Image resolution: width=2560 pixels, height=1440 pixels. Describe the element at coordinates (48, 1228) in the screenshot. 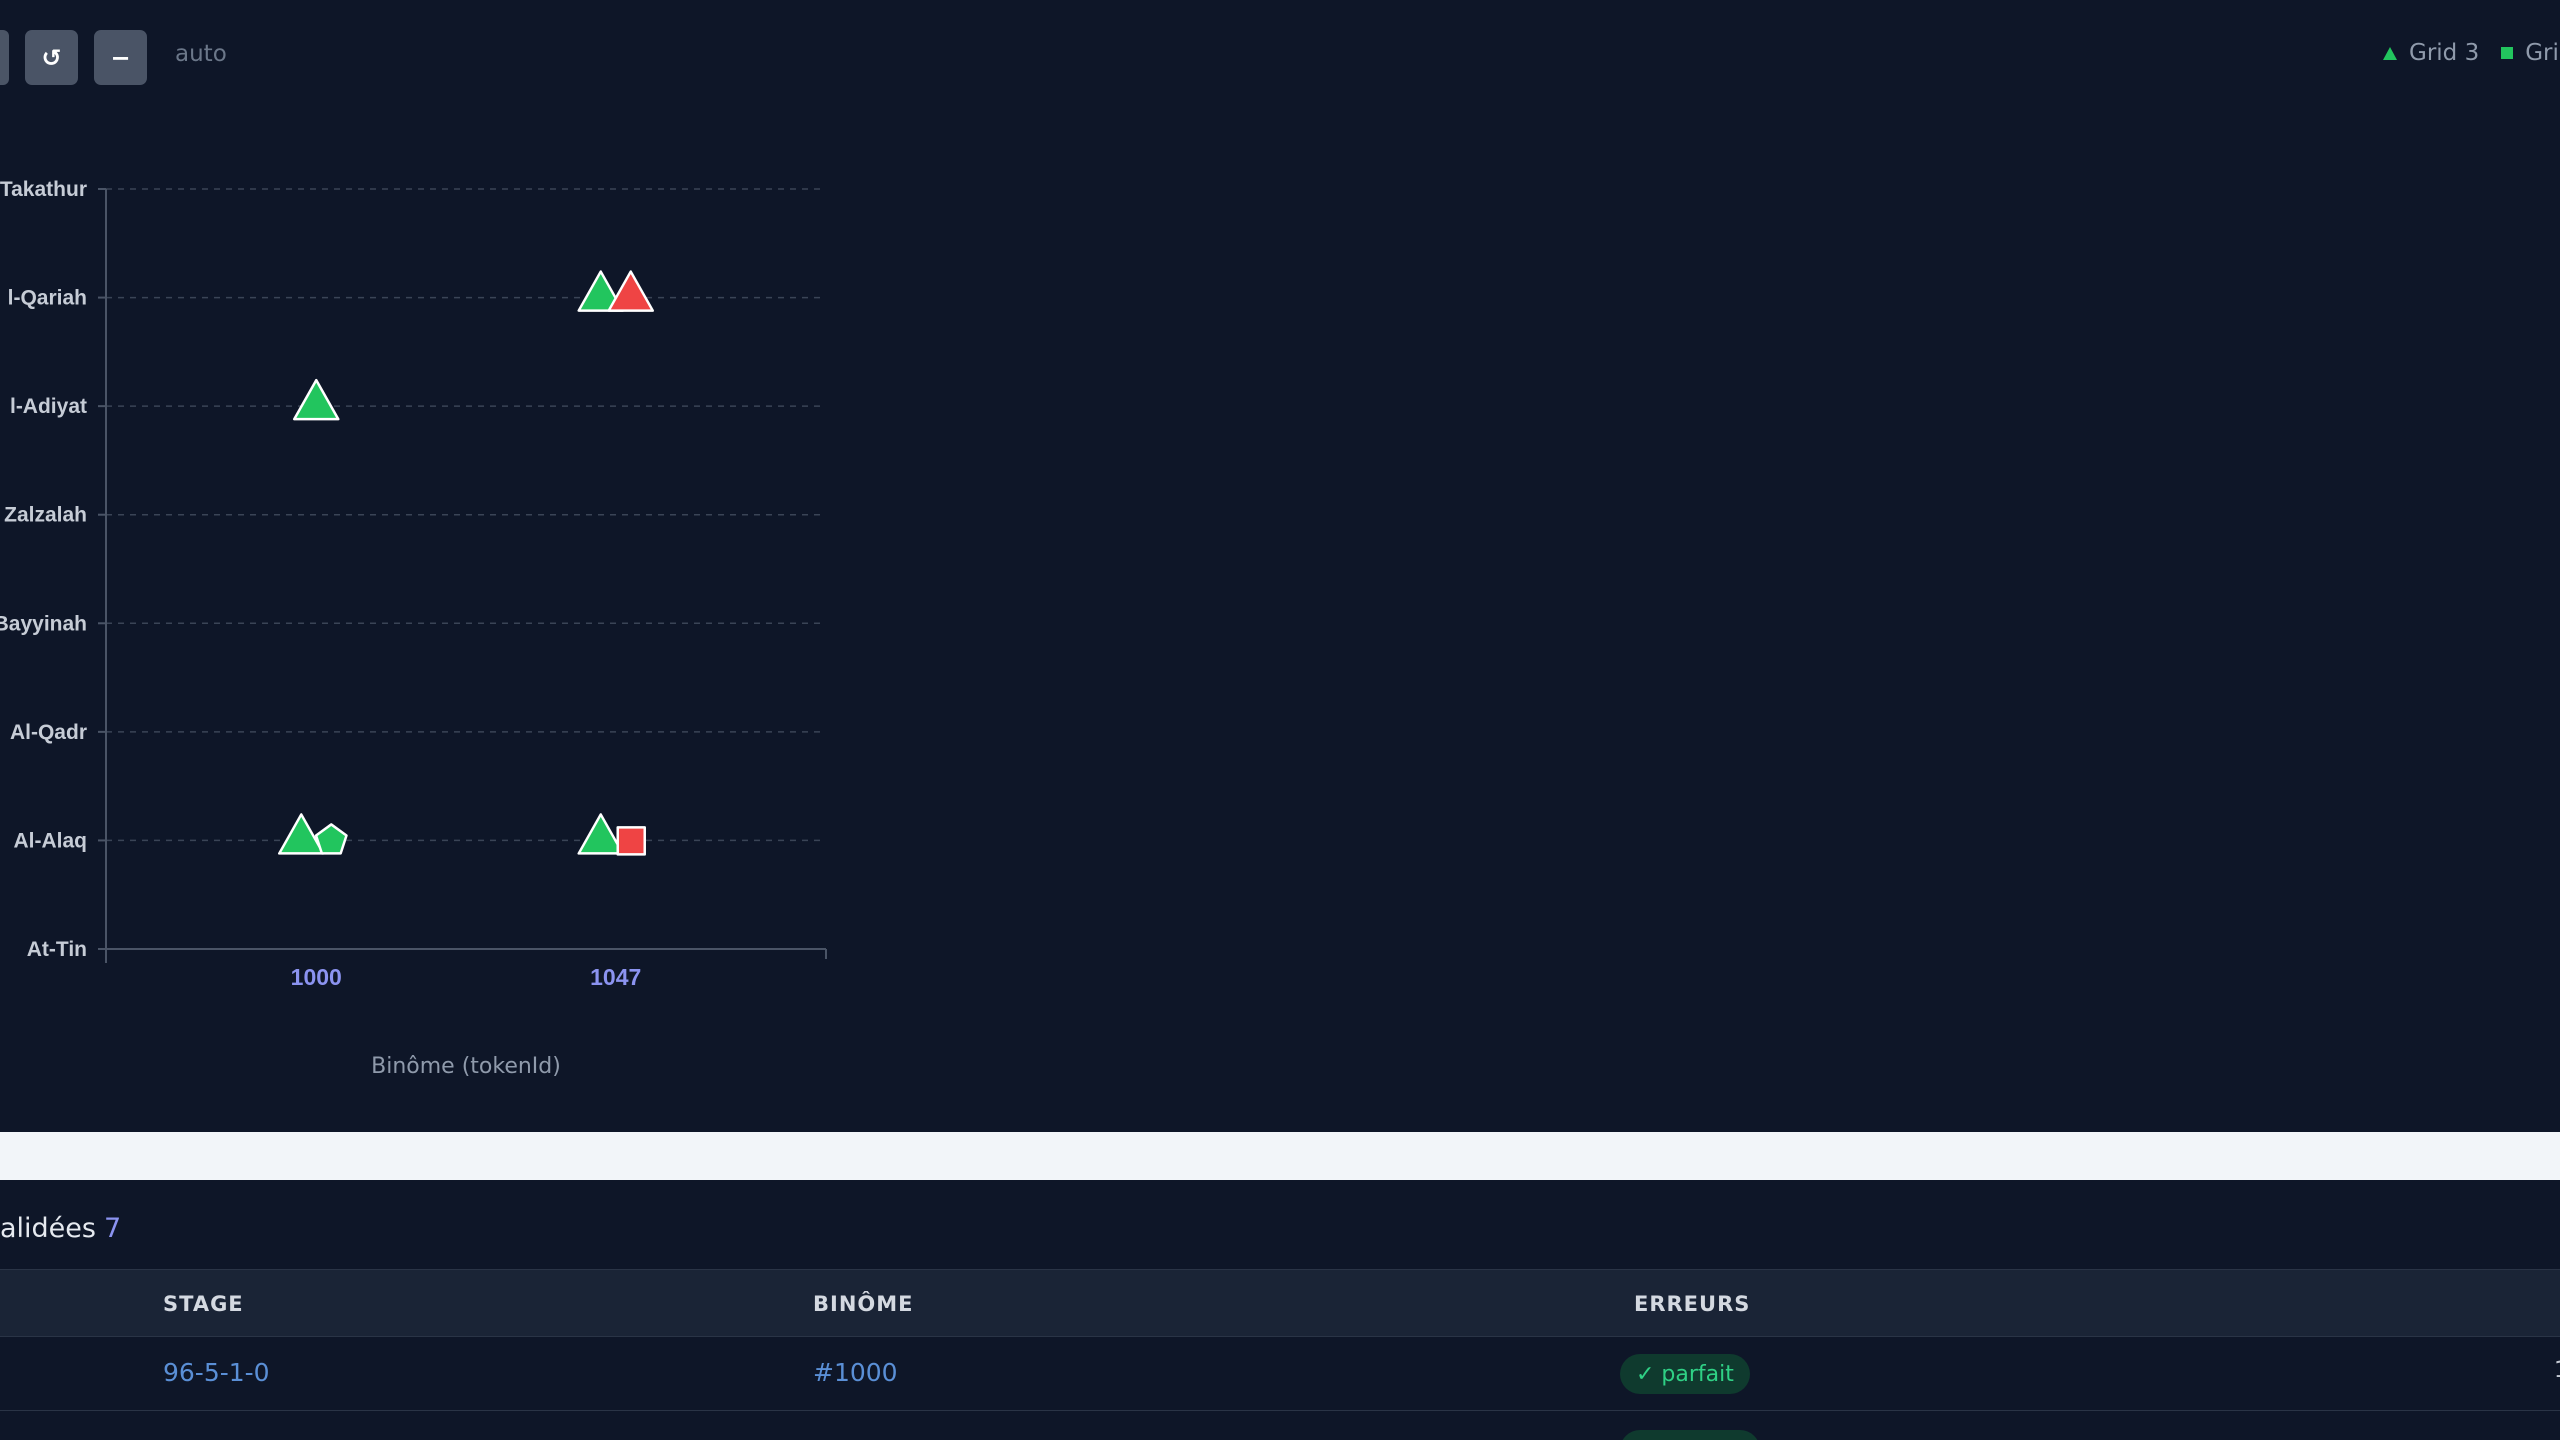

I see `section-title-text: alidées` at that location.